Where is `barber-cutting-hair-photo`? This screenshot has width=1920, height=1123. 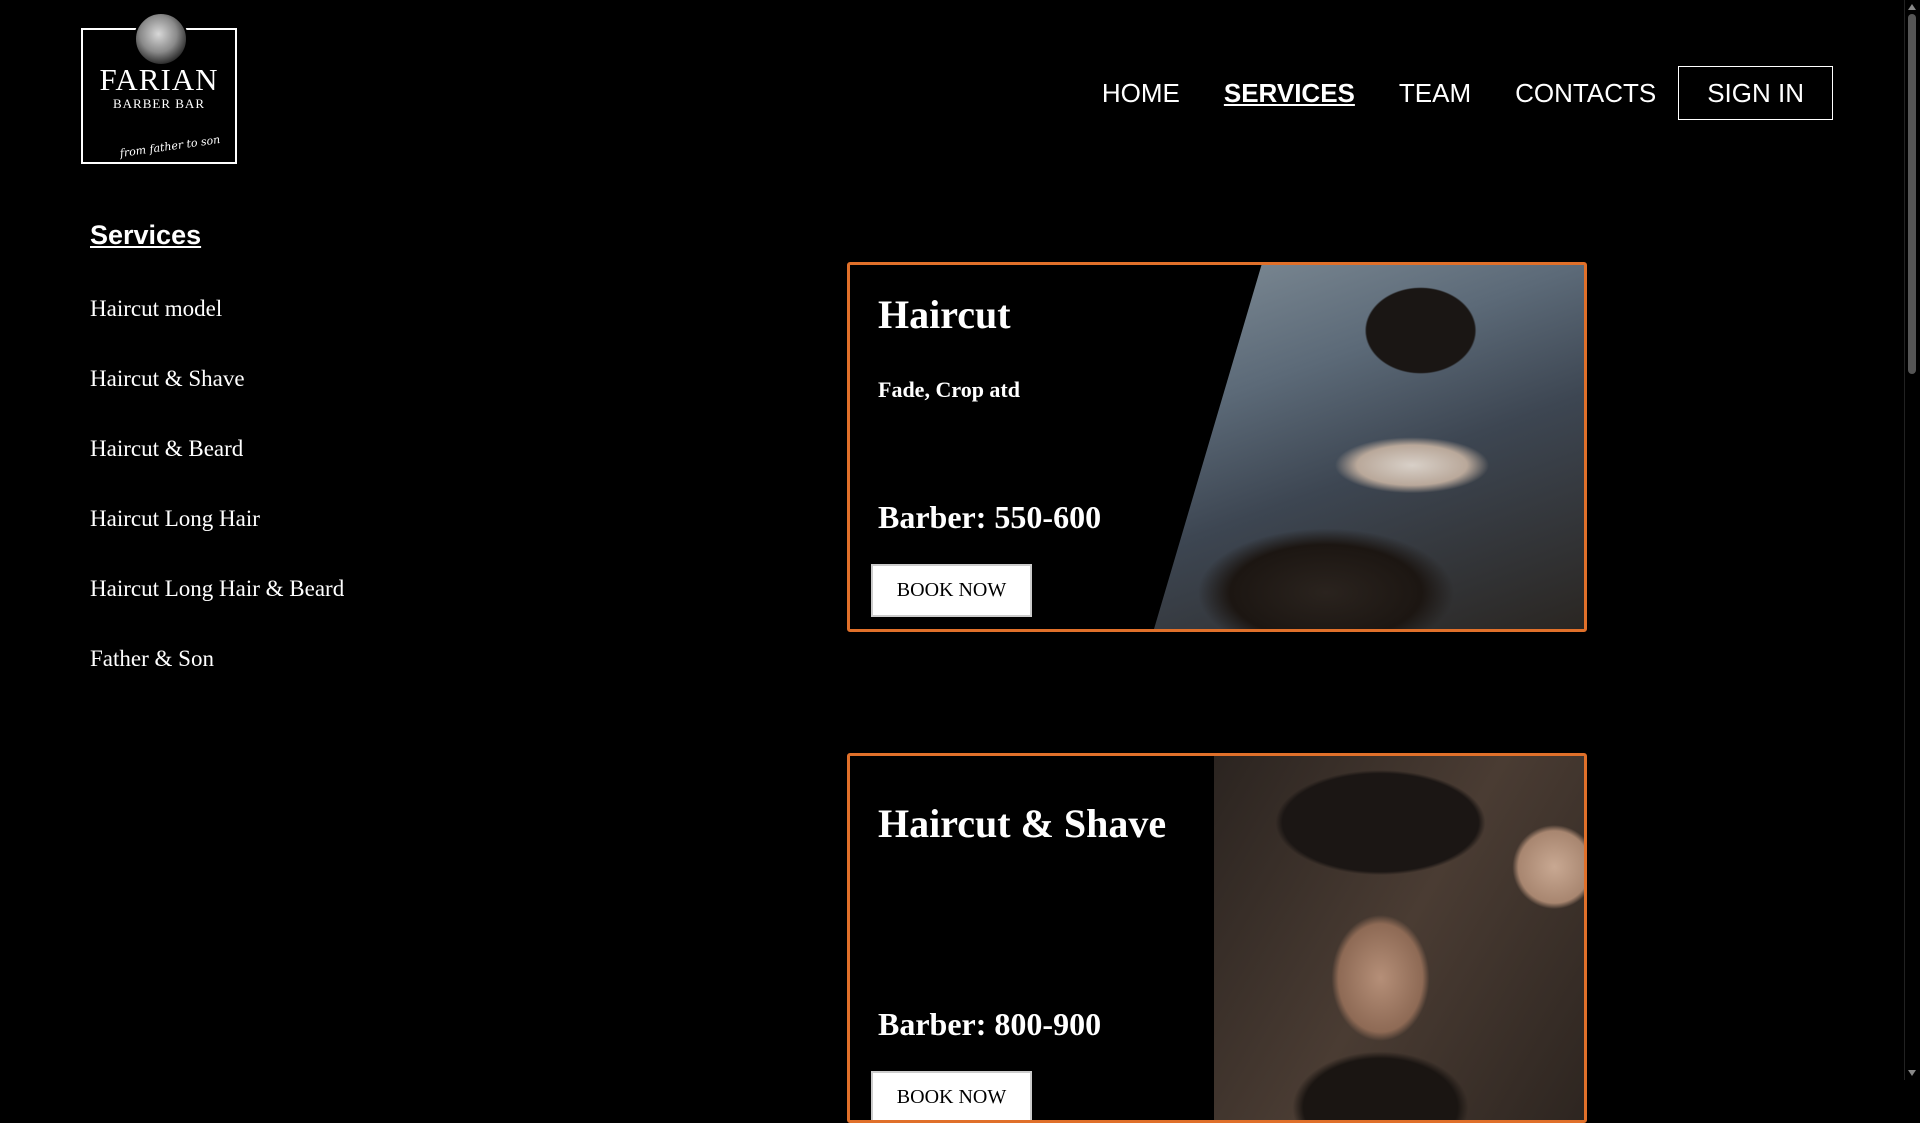
barber-cutting-hair-photo is located at coordinates (1369, 447).